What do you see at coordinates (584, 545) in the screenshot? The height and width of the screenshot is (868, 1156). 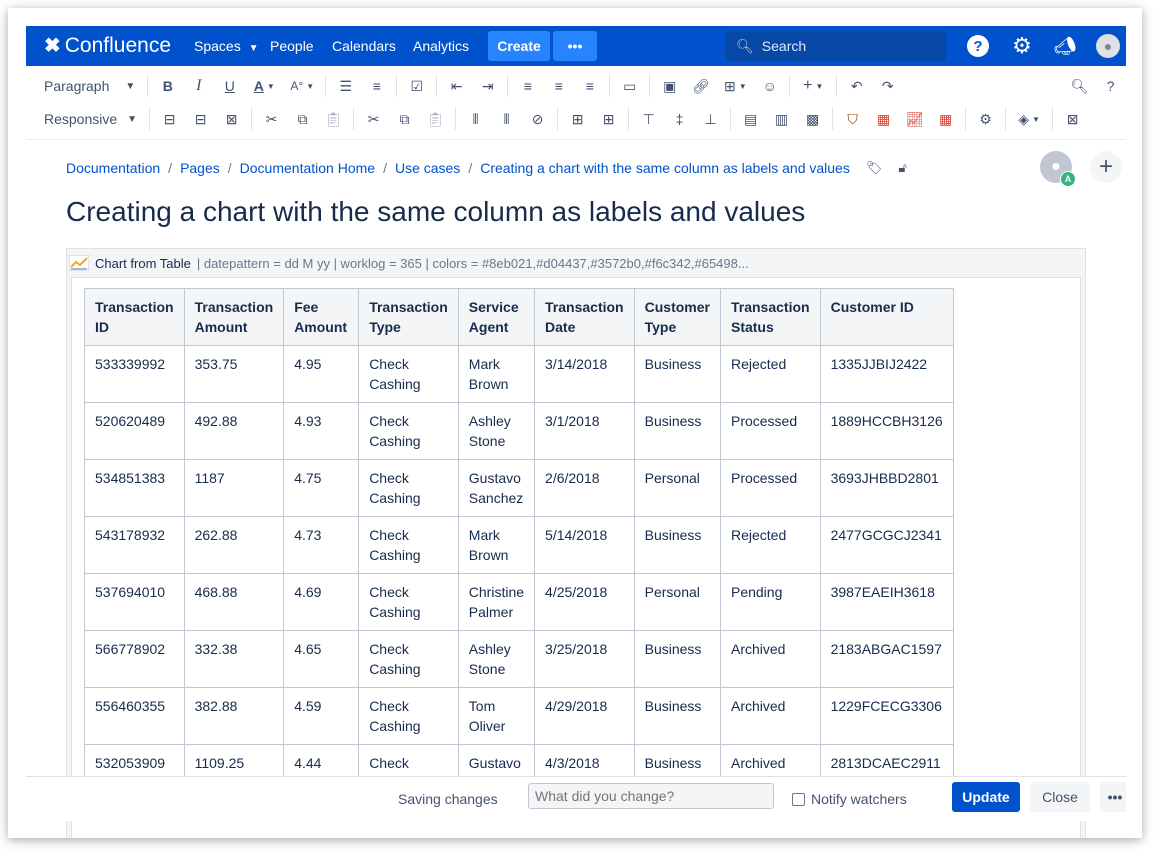 I see `table-cell: 5/14/2018` at bounding box center [584, 545].